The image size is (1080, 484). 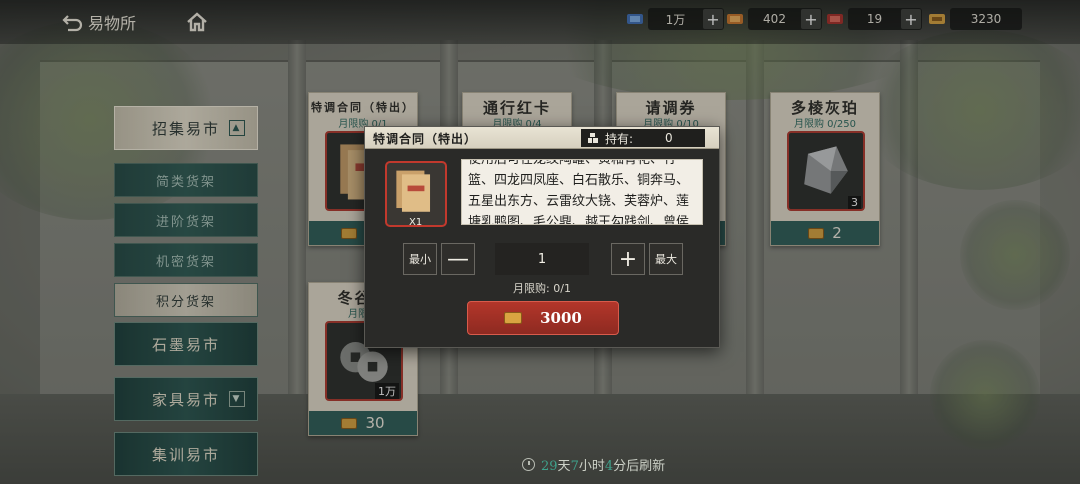 What do you see at coordinates (666, 259) in the screenshot?
I see `max-quantity-button: 最大` at bounding box center [666, 259].